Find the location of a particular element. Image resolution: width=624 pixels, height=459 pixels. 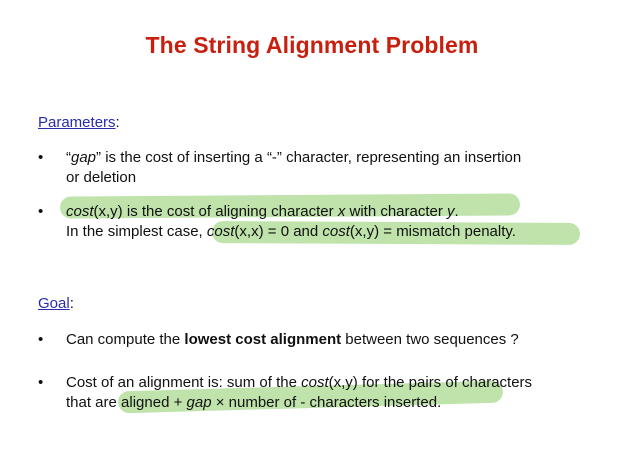

goal-heading: Goal: is located at coordinates (56, 303).